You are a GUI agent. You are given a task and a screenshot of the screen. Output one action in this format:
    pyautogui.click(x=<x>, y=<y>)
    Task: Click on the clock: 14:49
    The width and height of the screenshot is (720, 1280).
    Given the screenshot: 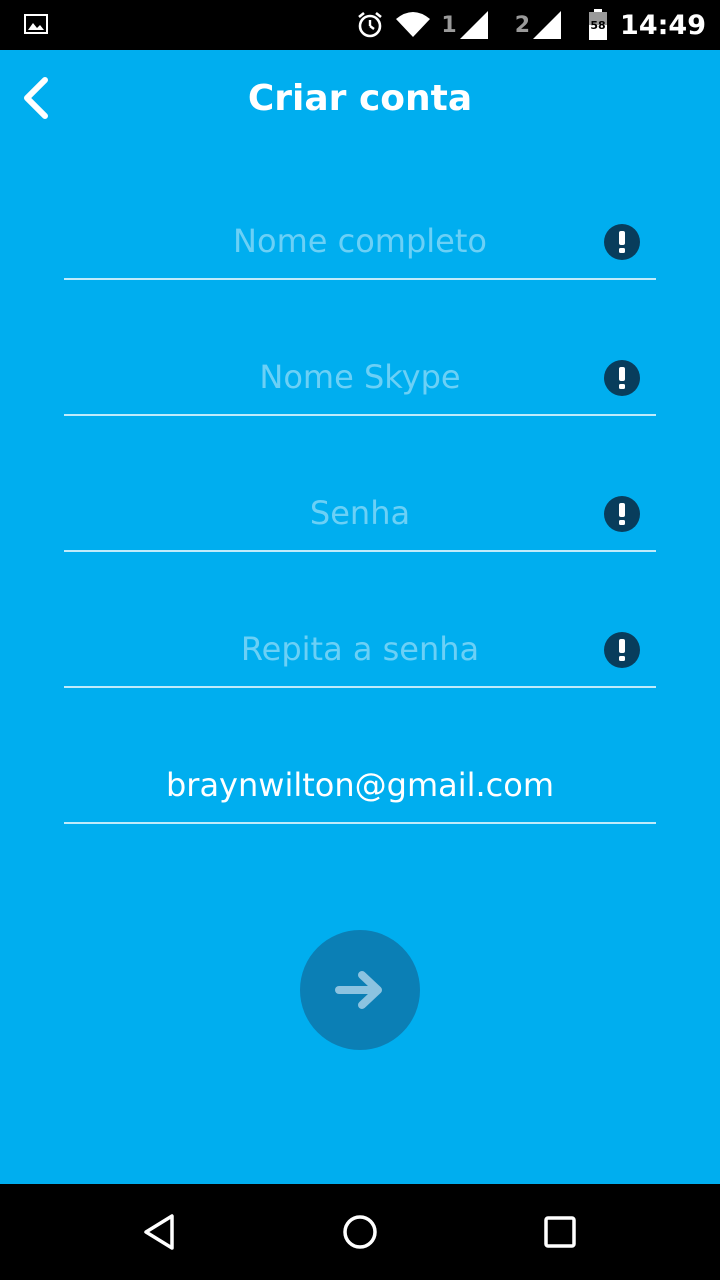 What is the action you would take?
    pyautogui.click(x=663, y=25)
    